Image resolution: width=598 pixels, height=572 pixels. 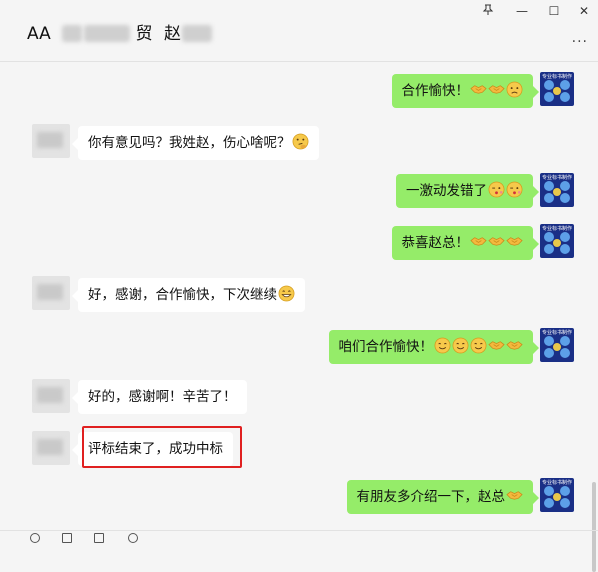 I want to click on message-1: 你有意见吗？我姓赵，伤心啥呢？, so click(x=195, y=143).